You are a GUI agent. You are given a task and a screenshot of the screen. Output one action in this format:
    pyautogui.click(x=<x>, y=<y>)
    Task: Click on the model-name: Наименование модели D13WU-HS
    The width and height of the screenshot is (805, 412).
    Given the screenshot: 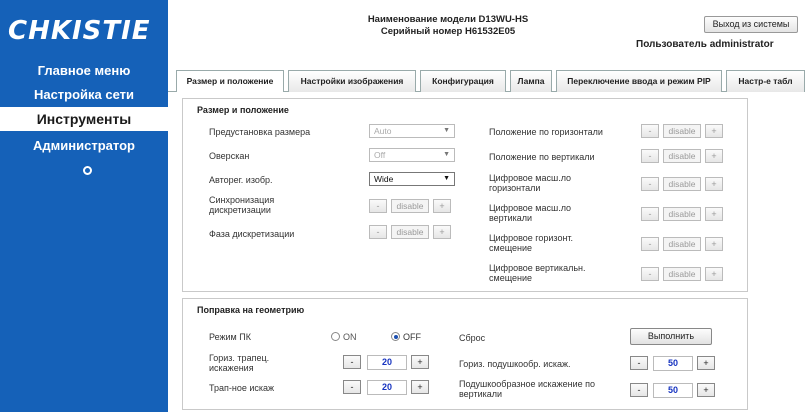 What is the action you would take?
    pyautogui.click(x=448, y=19)
    